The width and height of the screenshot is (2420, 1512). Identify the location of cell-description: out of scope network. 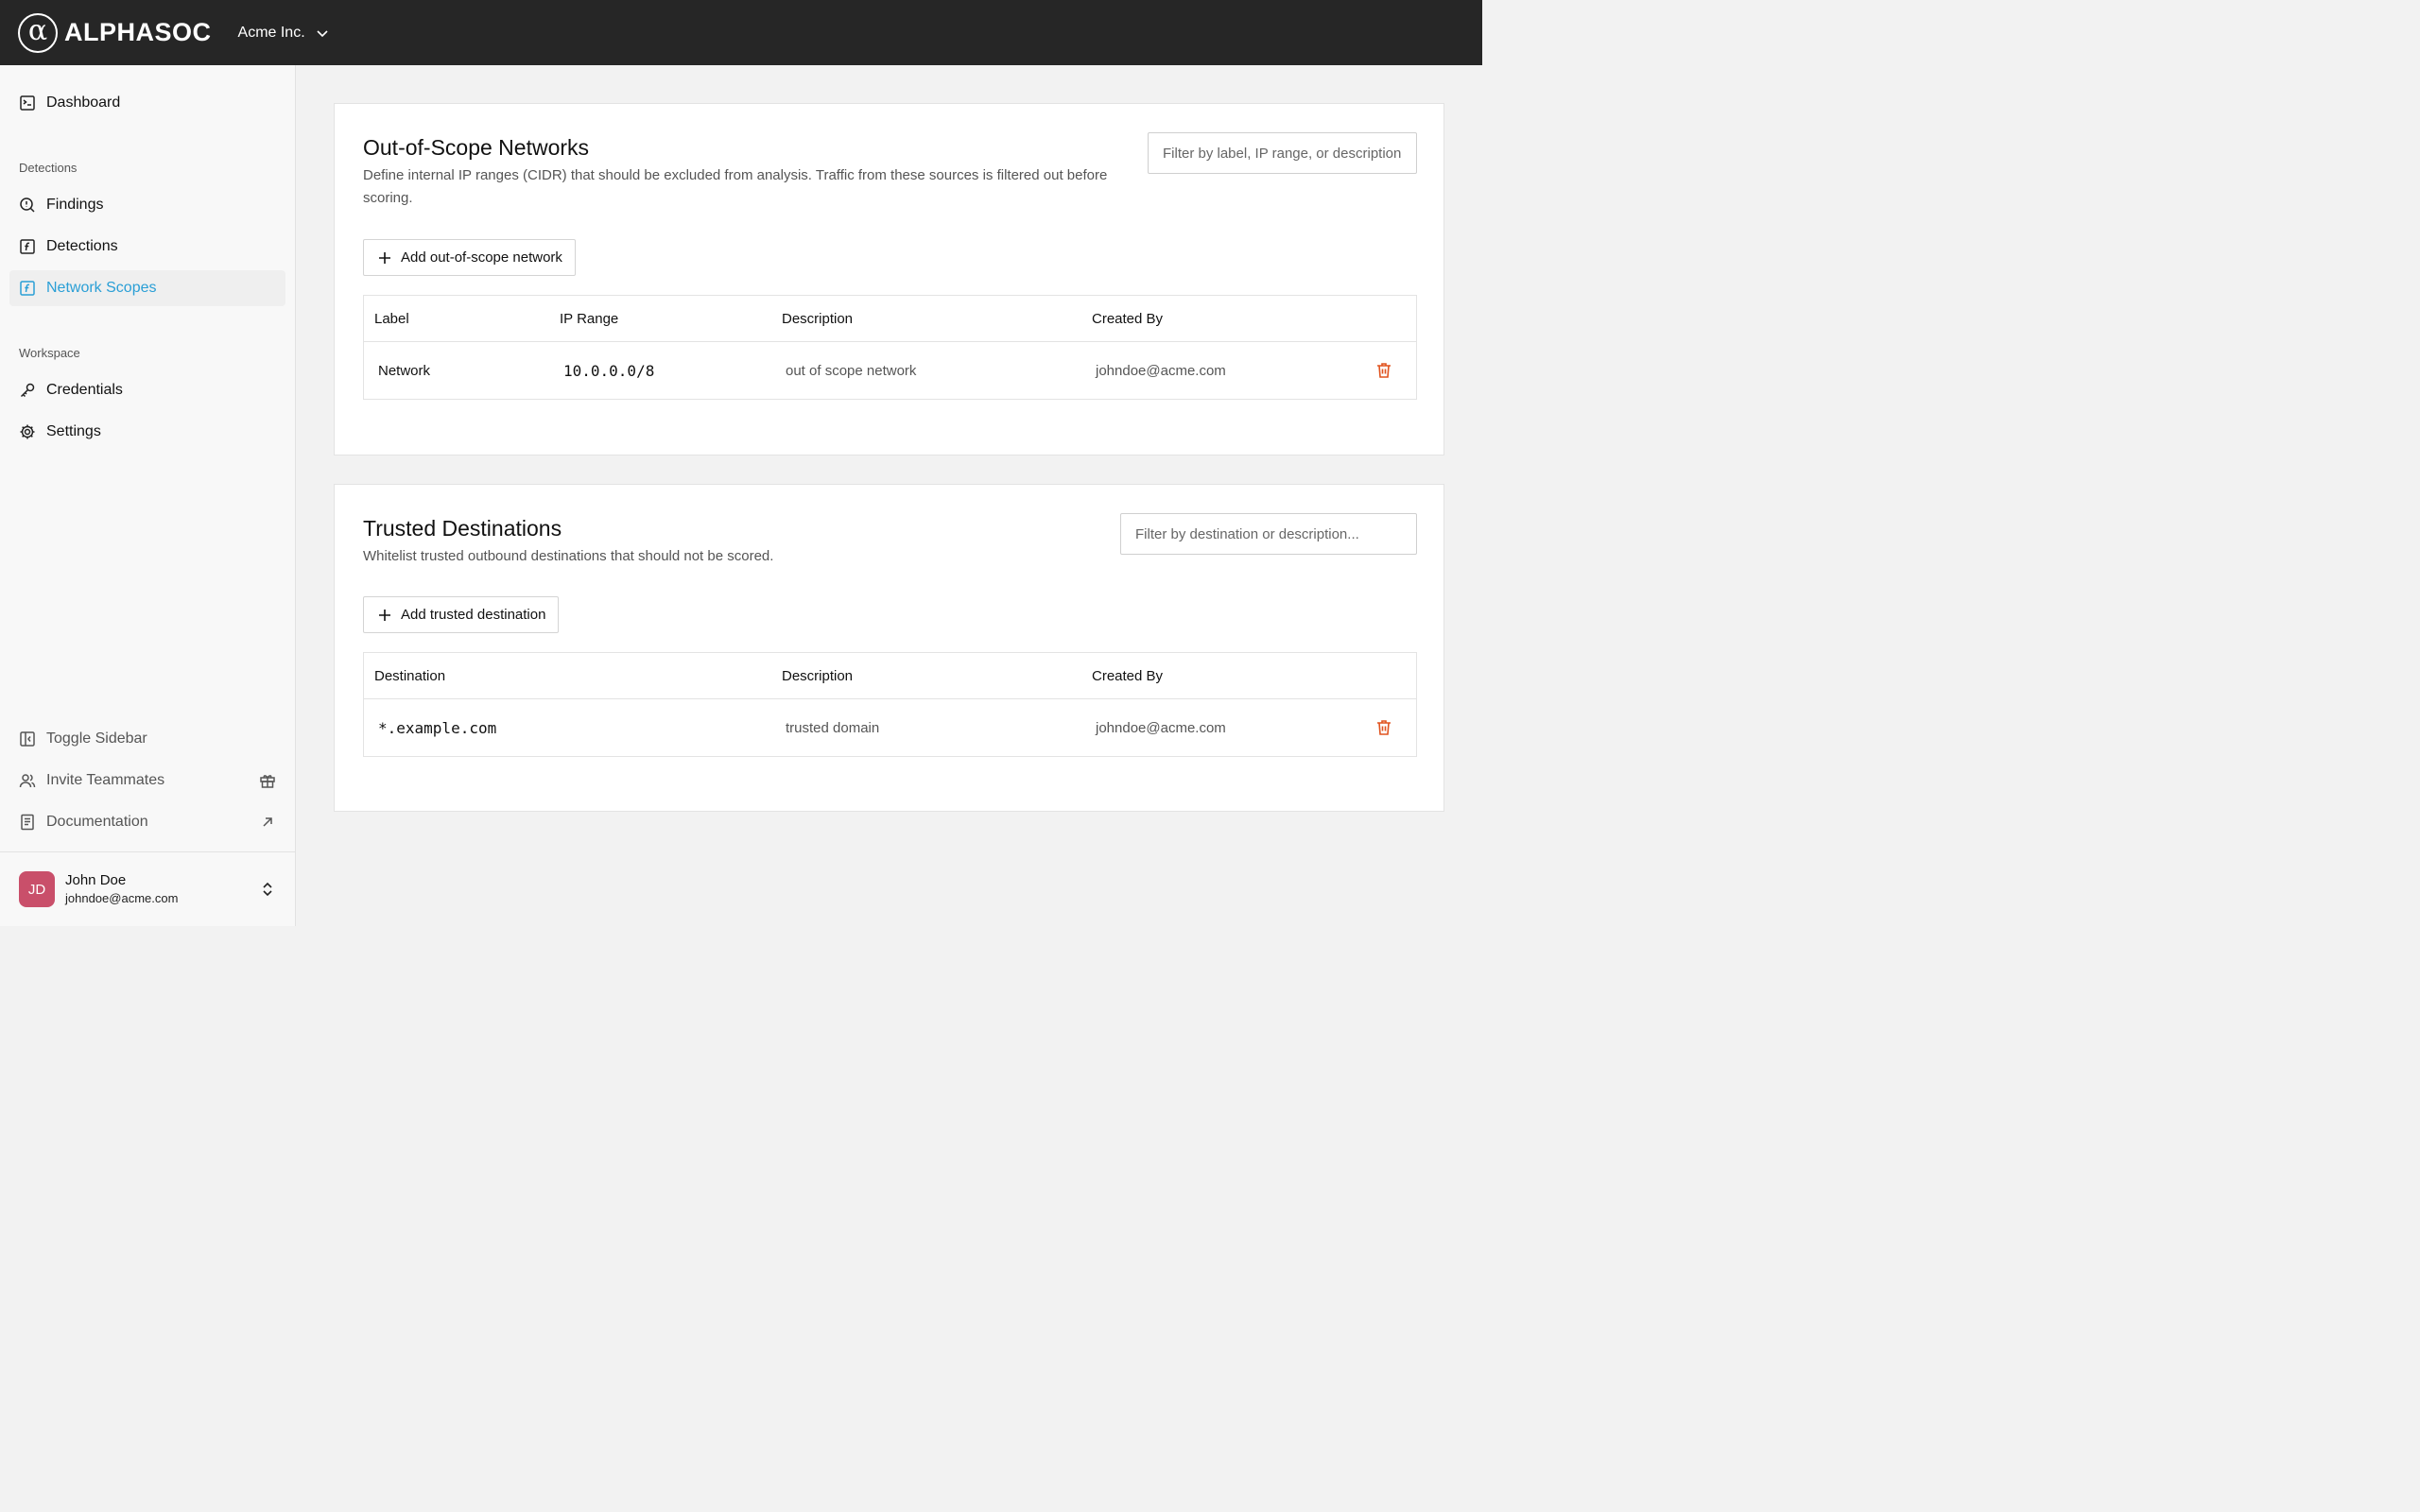
(851, 370).